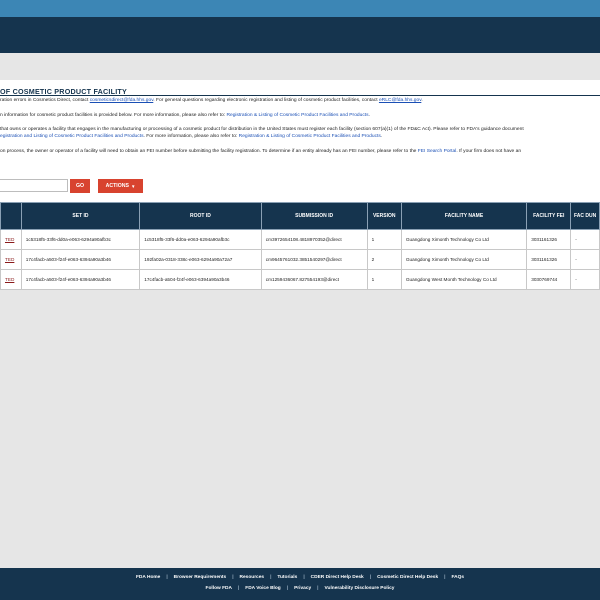 This screenshot has height=600, width=600. I want to click on submission-id-cell: cm1259436067.827554193@direct, so click(314, 279).